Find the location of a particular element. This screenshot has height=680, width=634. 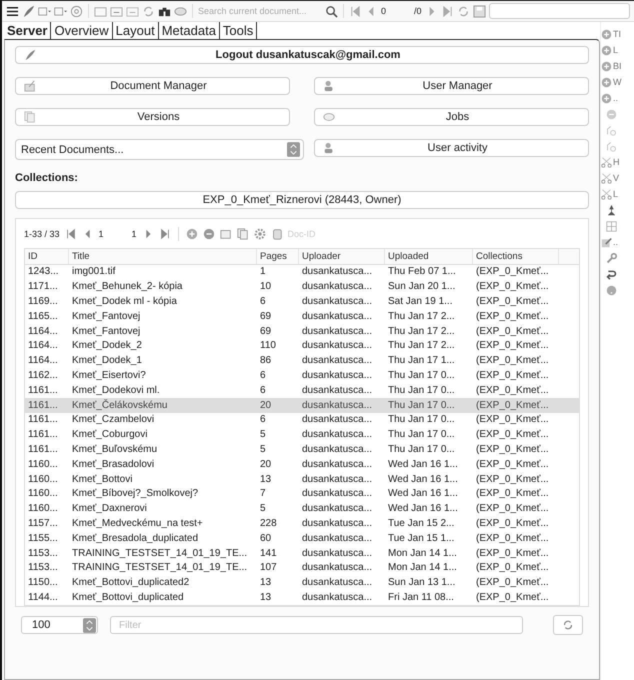

table-cell-text: 13 is located at coordinates (265, 583).